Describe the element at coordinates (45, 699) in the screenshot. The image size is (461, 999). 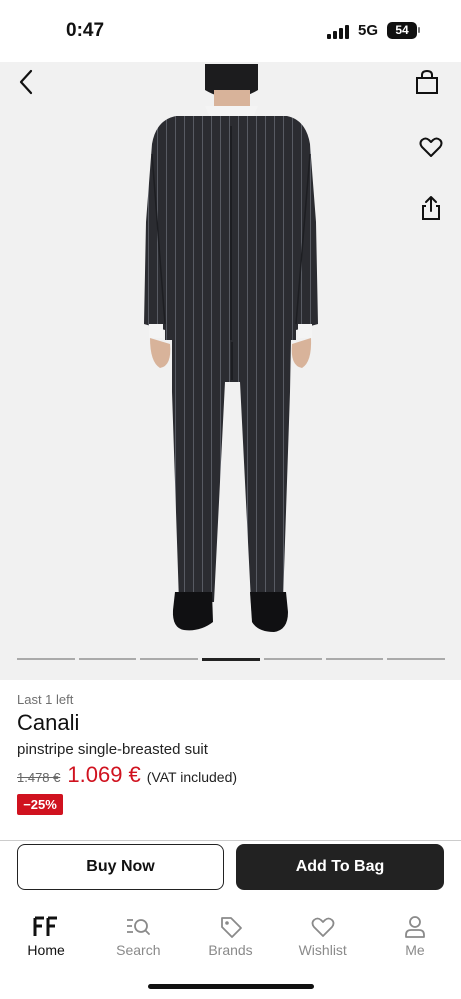
I see `stock-note: Last 1 left` at that location.